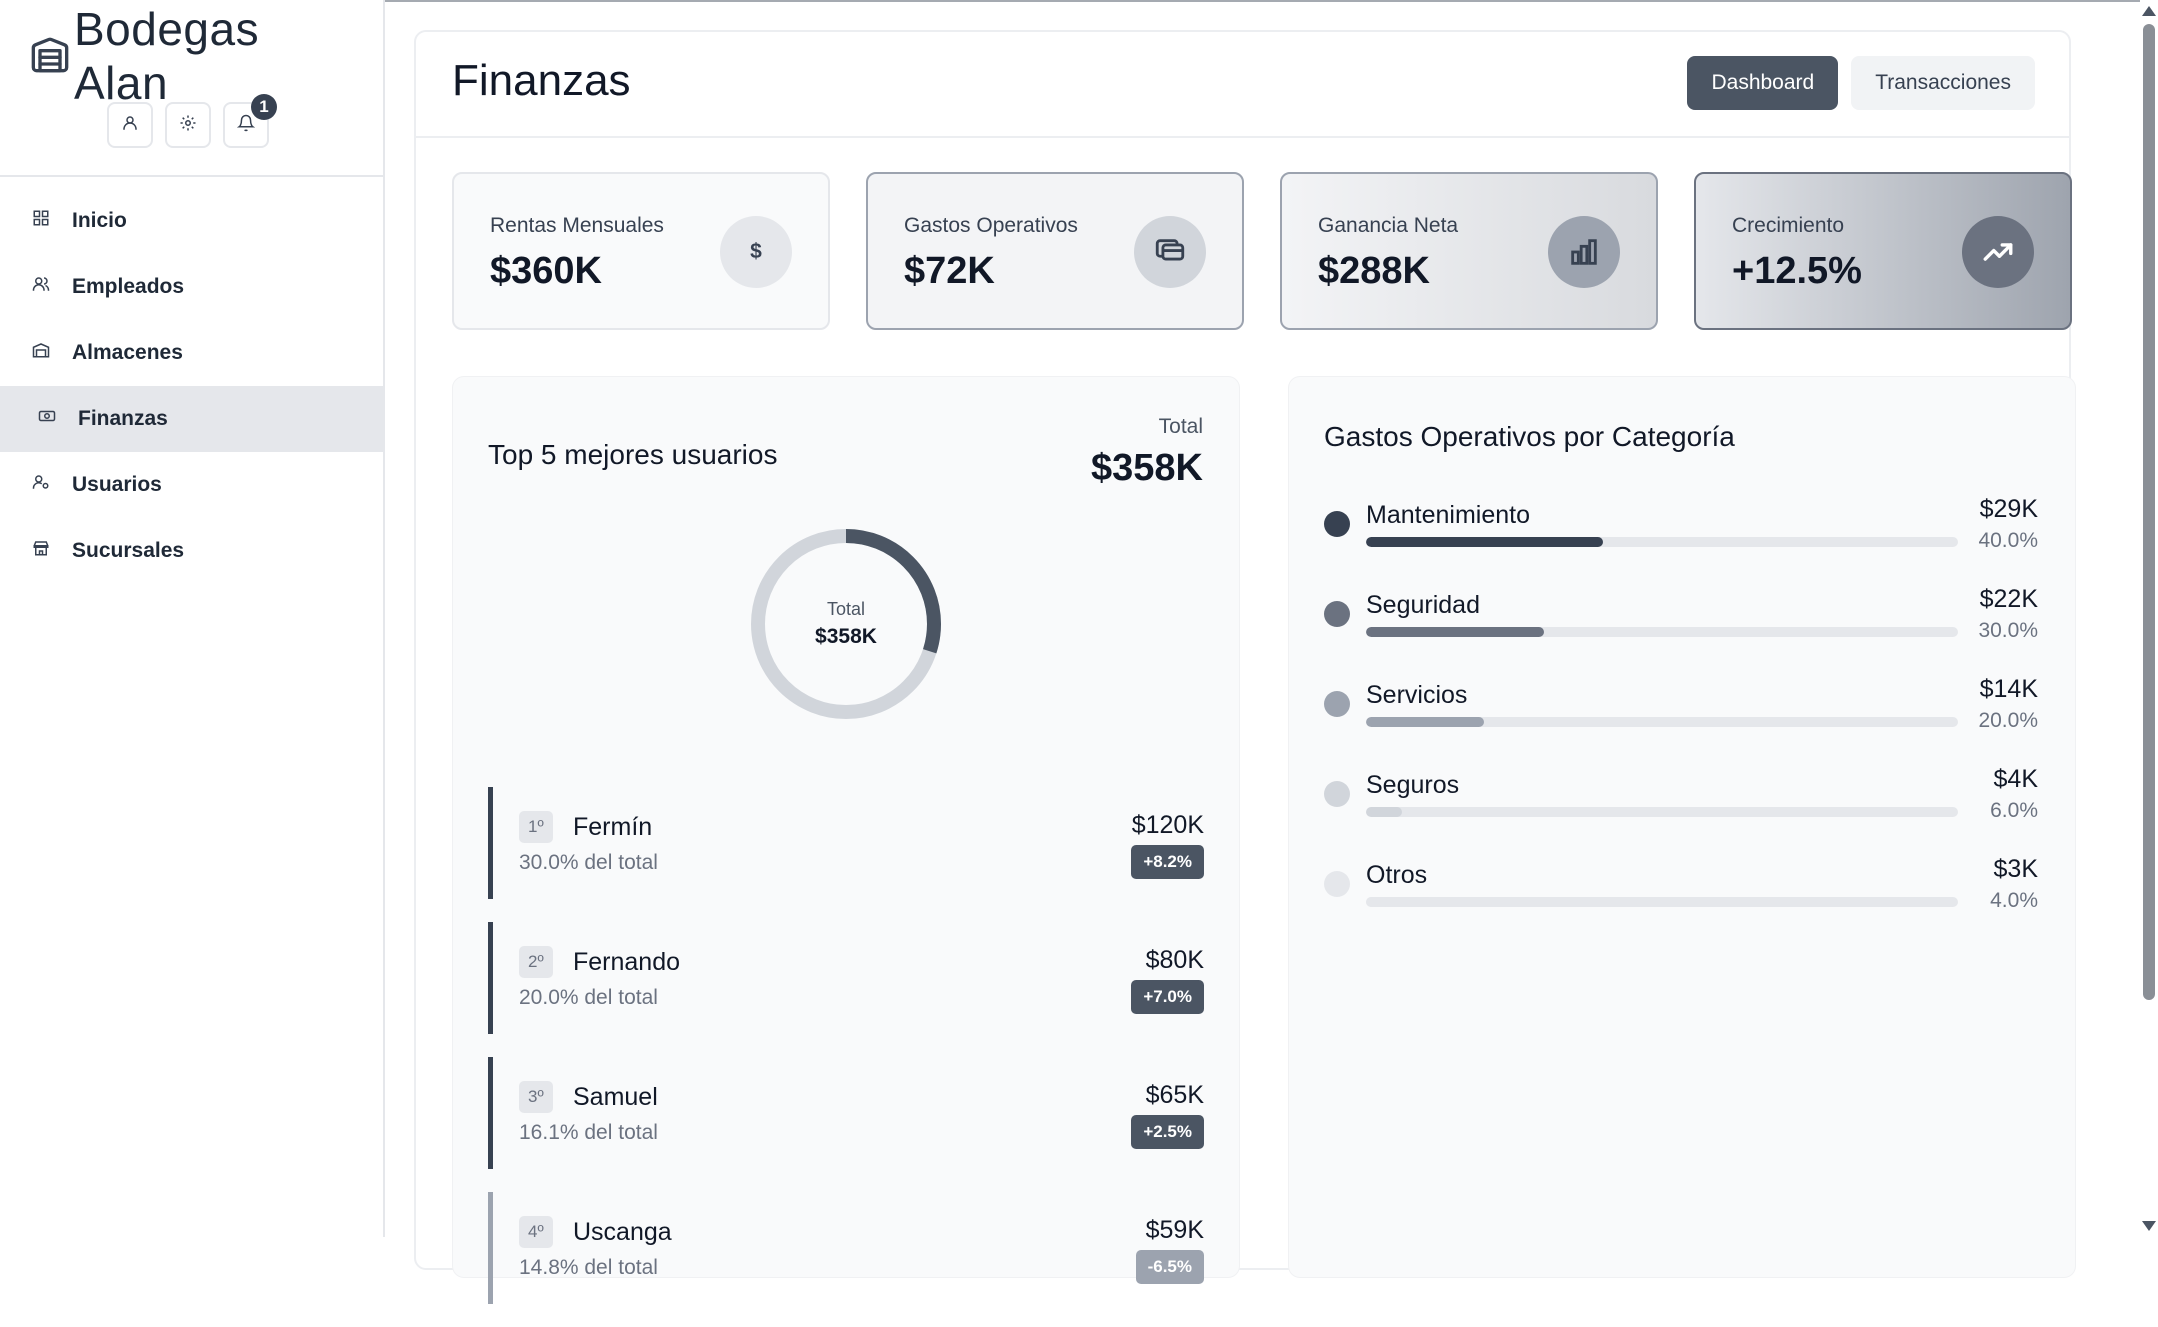 Image resolution: width=2158 pixels, height=1327 pixels. Describe the element at coordinates (2015, 869) in the screenshot. I see `category-value: $3K` at that location.